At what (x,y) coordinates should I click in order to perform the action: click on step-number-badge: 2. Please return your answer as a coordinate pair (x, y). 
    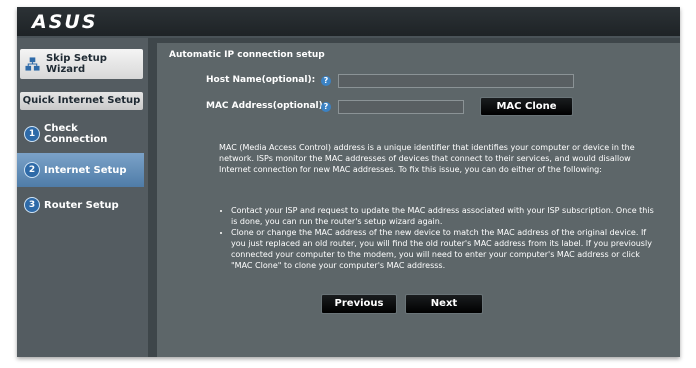
    Looking at the image, I should click on (32, 170).